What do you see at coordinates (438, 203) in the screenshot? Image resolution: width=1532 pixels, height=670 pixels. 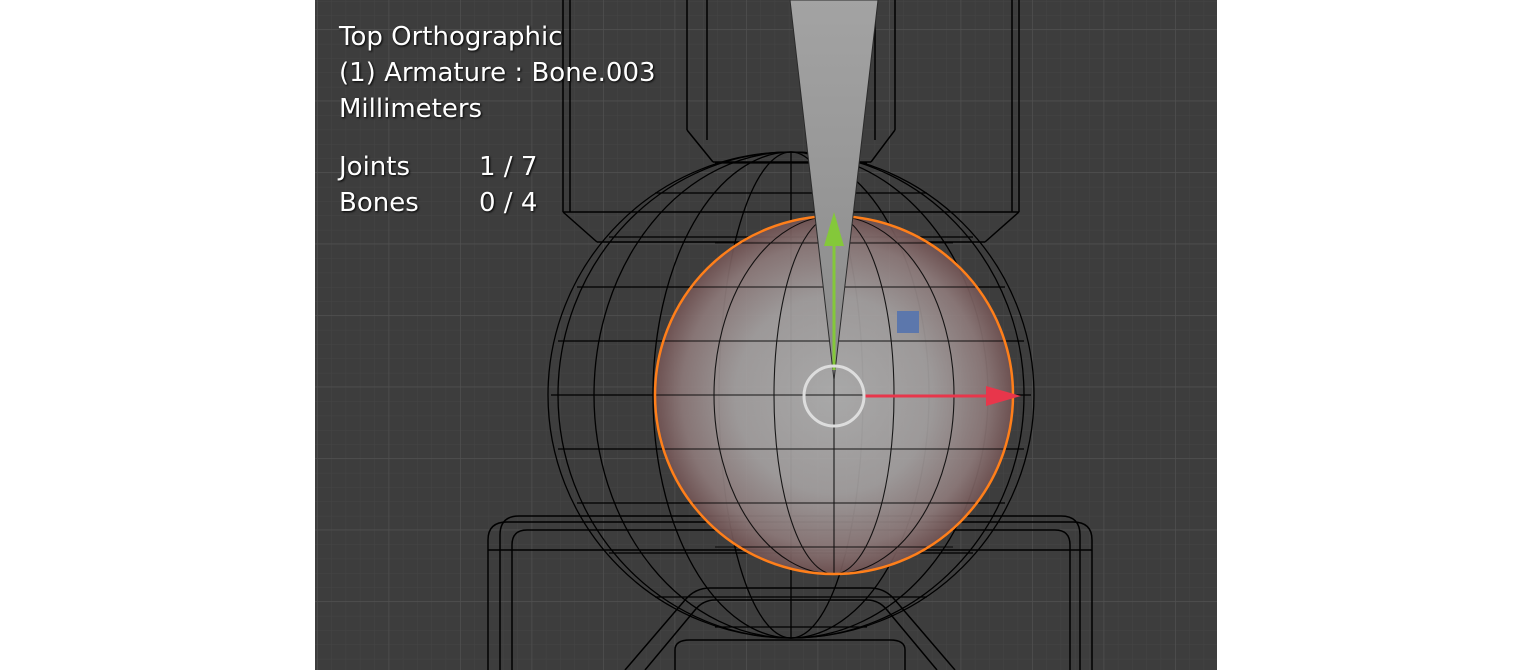 I see `stat-row-bones: Bones 0 / 4` at bounding box center [438, 203].